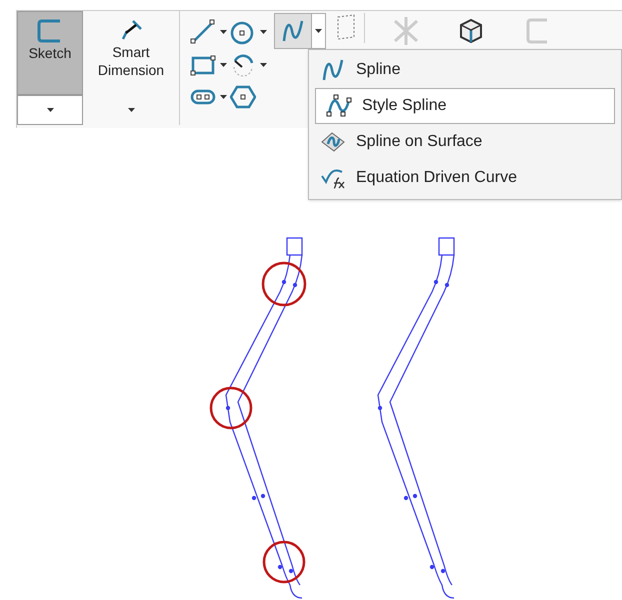 This screenshot has height=600, width=622. I want to click on toolbar-button: Sketch, so click(50, 53).